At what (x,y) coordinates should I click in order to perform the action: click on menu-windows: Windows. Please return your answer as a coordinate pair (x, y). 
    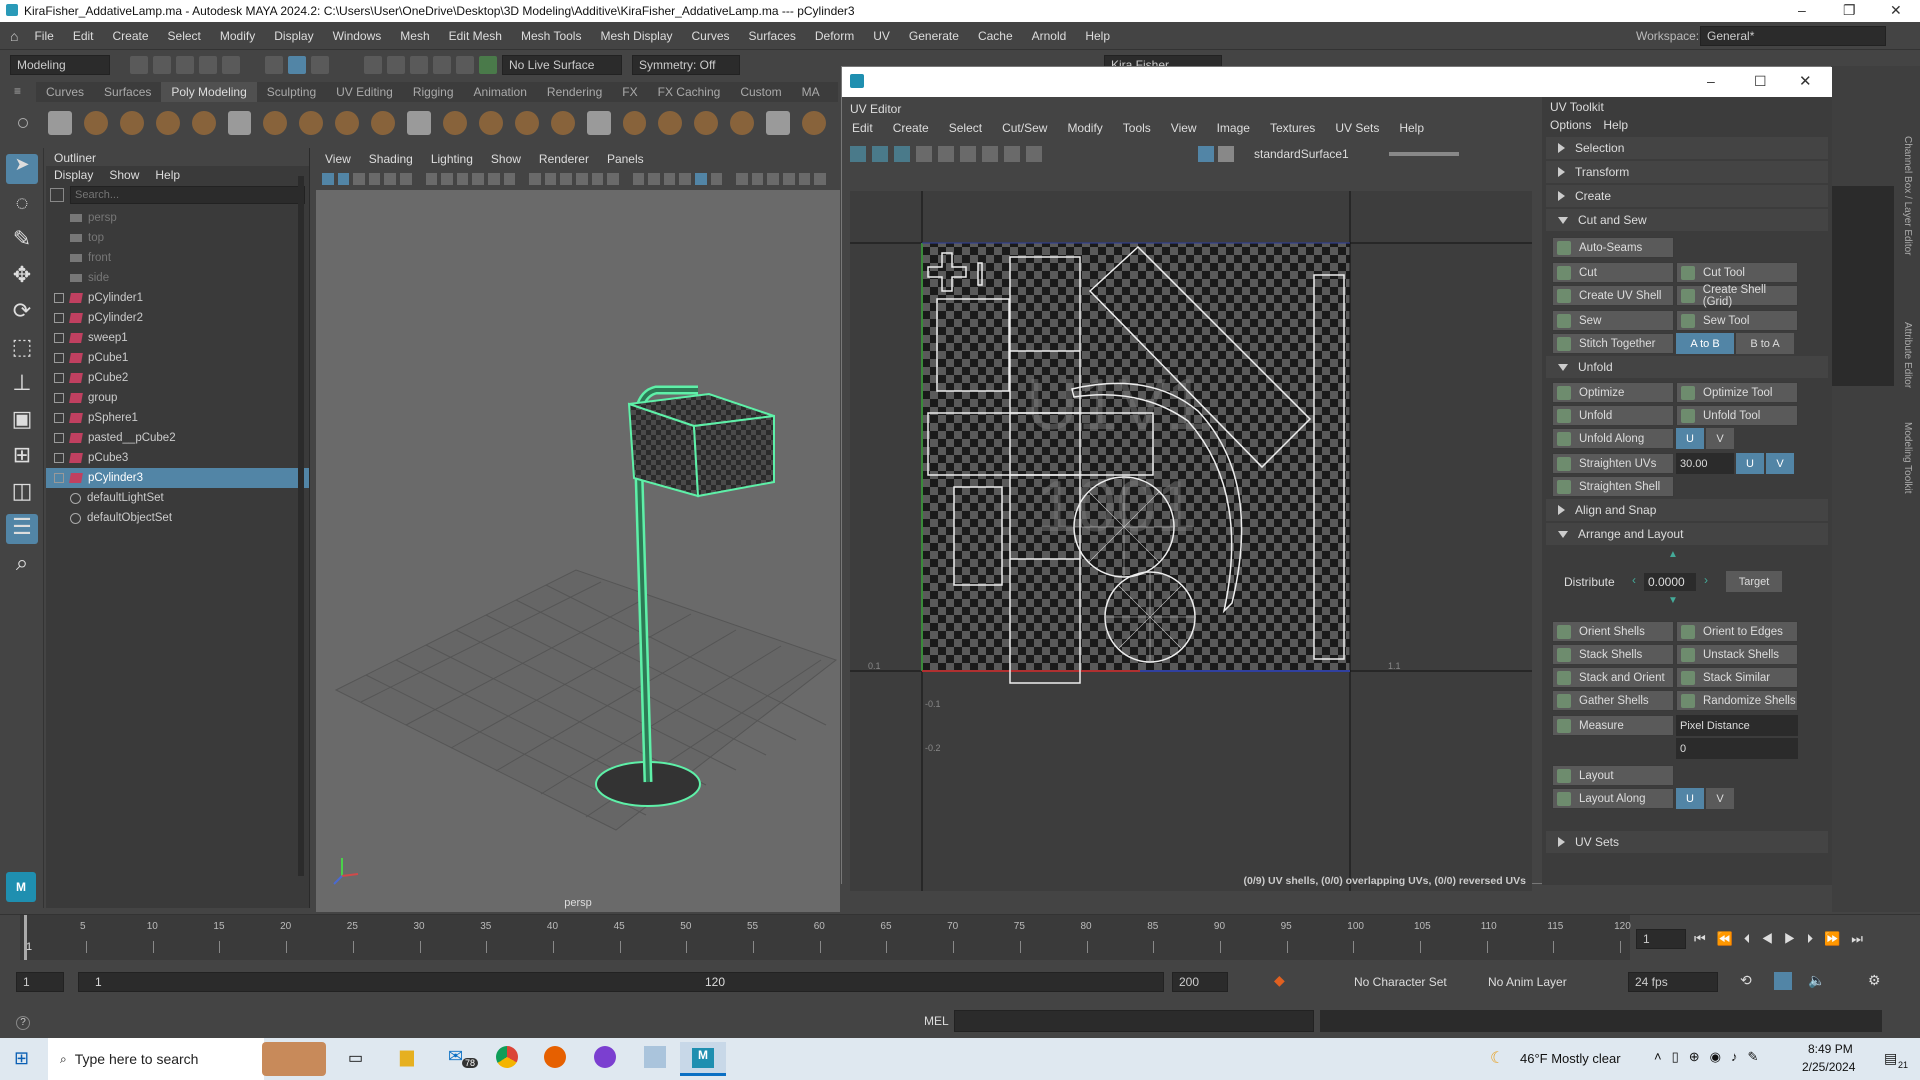
    Looking at the image, I should click on (357, 36).